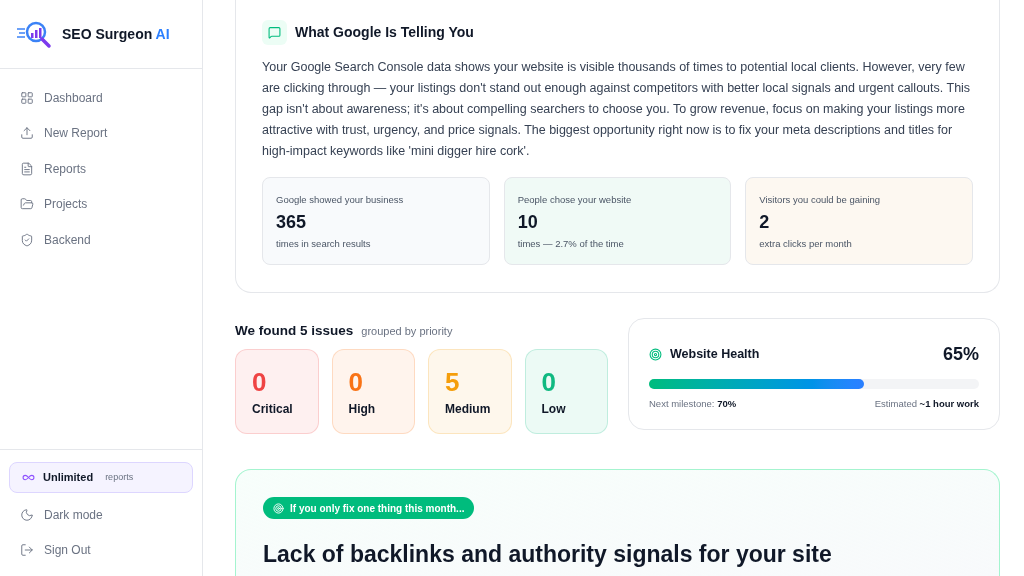 This screenshot has width=1024, height=576. What do you see at coordinates (820, 200) in the screenshot?
I see `stat-label: Visitors you could be gaining` at bounding box center [820, 200].